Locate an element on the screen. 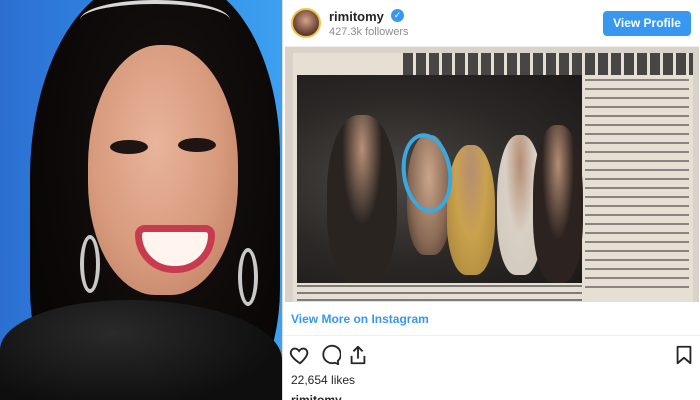 The image size is (700, 400). share-icon is located at coordinates (358, 355).